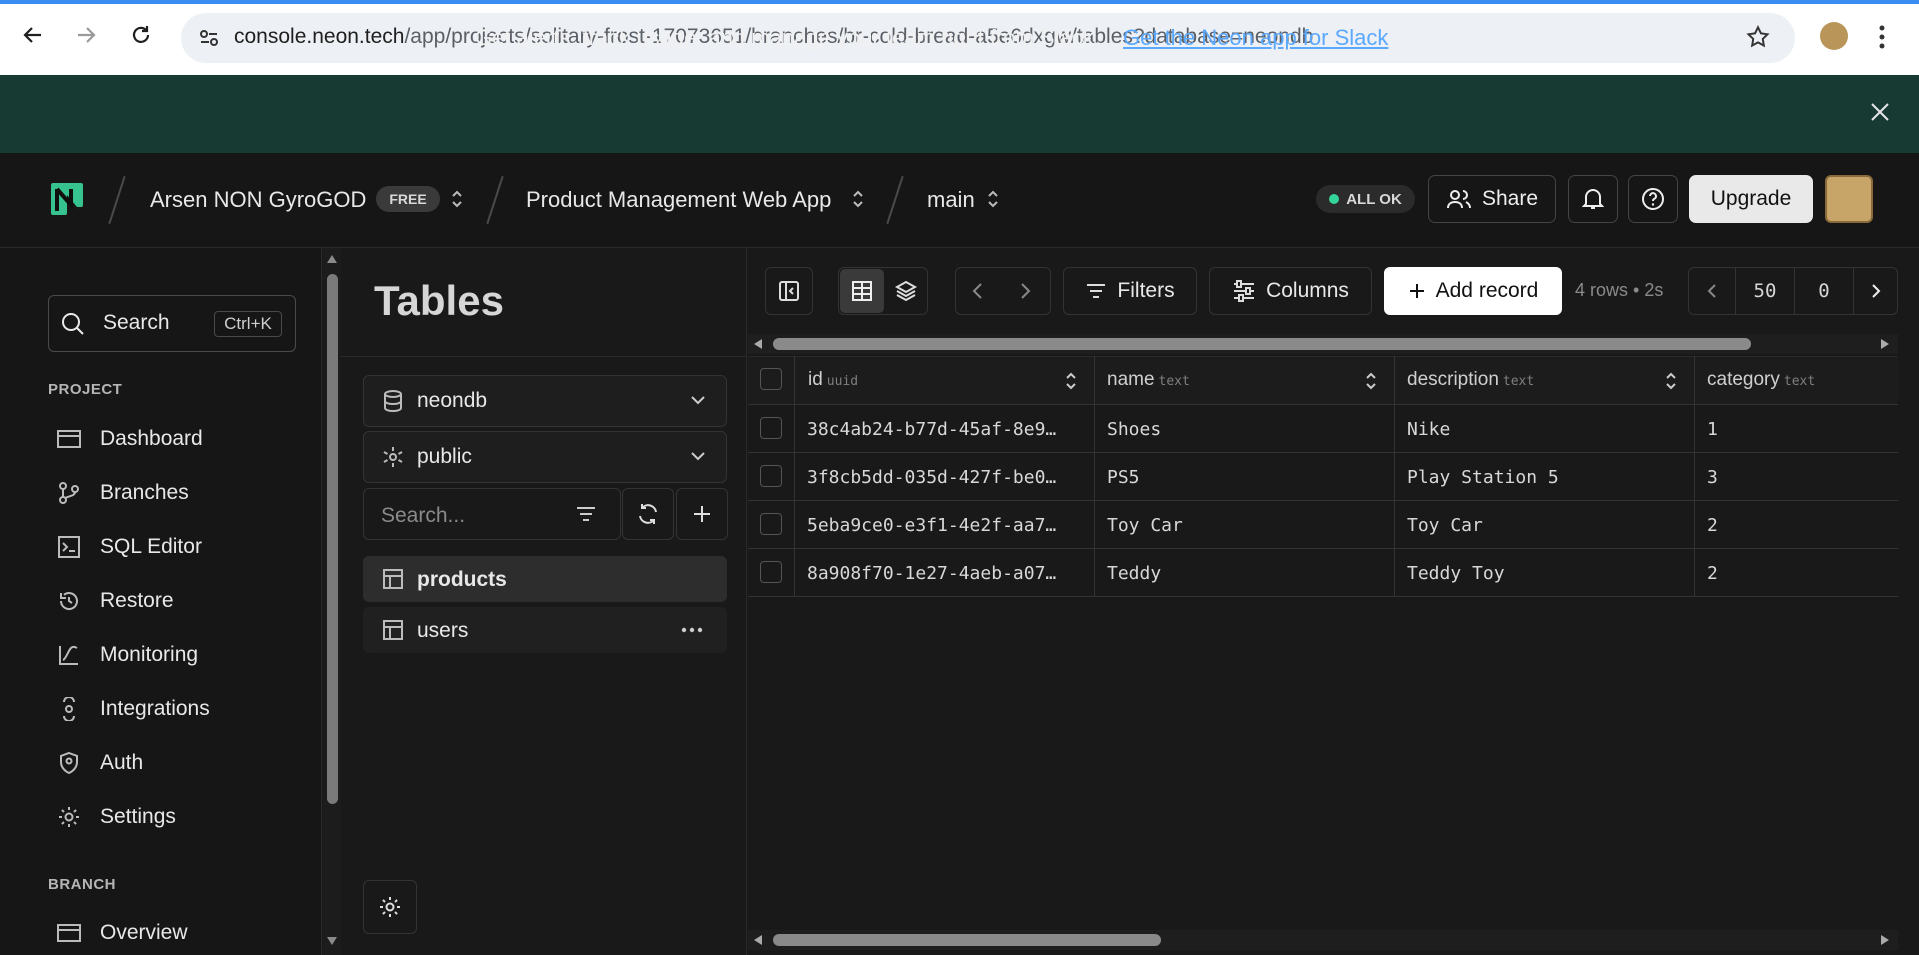 The width and height of the screenshot is (1919, 955). What do you see at coordinates (1473, 291) in the screenshot?
I see `add-record-button: Add record` at bounding box center [1473, 291].